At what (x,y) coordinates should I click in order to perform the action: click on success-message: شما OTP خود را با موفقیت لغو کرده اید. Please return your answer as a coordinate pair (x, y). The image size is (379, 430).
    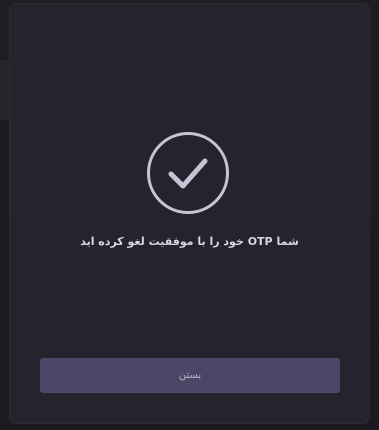
    Looking at the image, I should click on (189, 241).